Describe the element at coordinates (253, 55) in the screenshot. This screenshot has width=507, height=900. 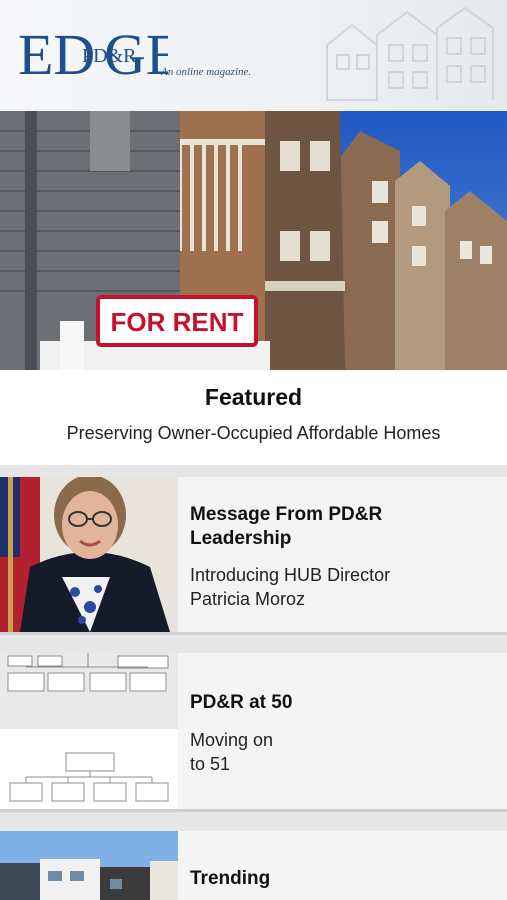
I see `app-header: ED PD&R GE An online magazine.` at that location.